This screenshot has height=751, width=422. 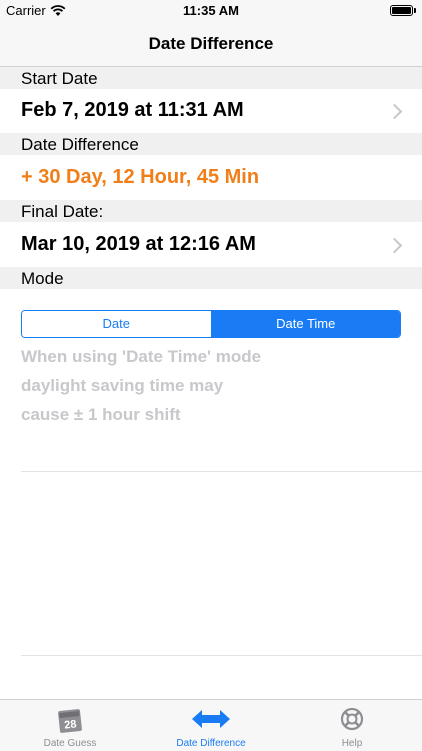 I want to click on mode-header: Mode, so click(x=211, y=278).